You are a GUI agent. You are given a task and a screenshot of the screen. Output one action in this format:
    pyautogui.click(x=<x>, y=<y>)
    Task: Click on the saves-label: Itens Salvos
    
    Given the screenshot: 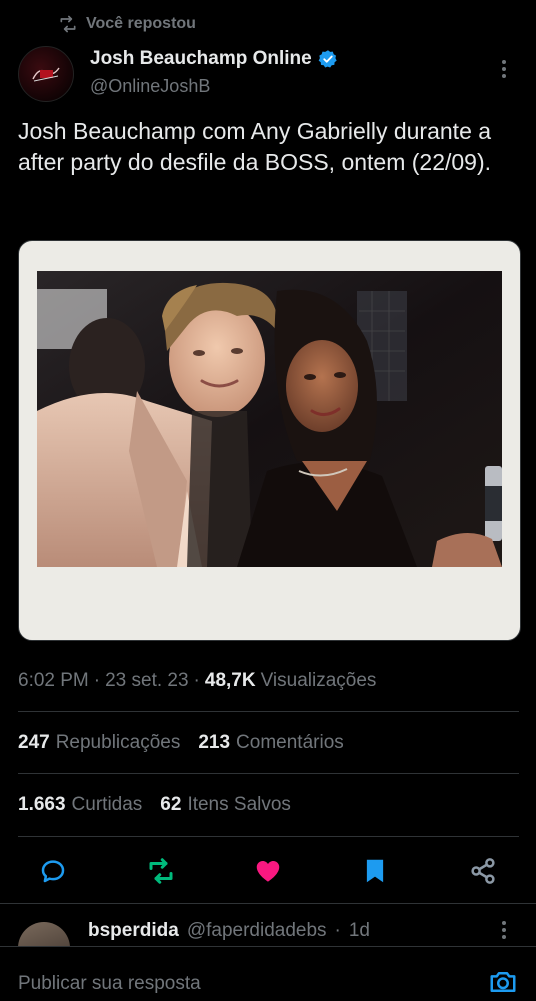 What is the action you would take?
    pyautogui.click(x=239, y=804)
    